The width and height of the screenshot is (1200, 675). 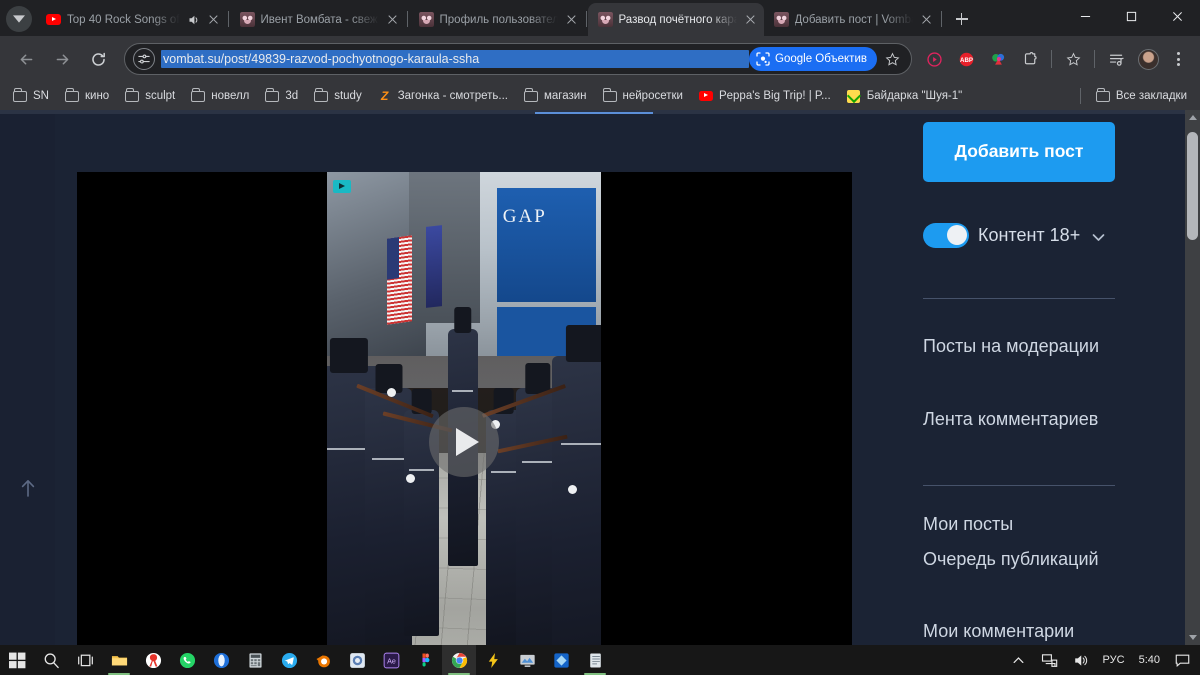 I want to click on maximize-button, so click(x=1131, y=16).